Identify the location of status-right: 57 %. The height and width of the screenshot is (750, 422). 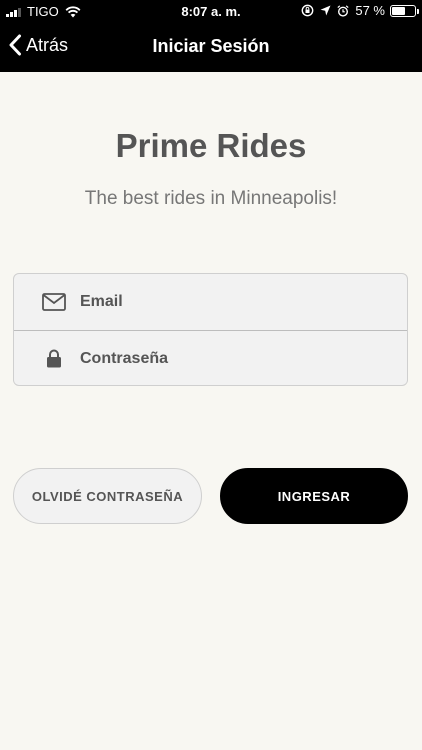
(357, 10).